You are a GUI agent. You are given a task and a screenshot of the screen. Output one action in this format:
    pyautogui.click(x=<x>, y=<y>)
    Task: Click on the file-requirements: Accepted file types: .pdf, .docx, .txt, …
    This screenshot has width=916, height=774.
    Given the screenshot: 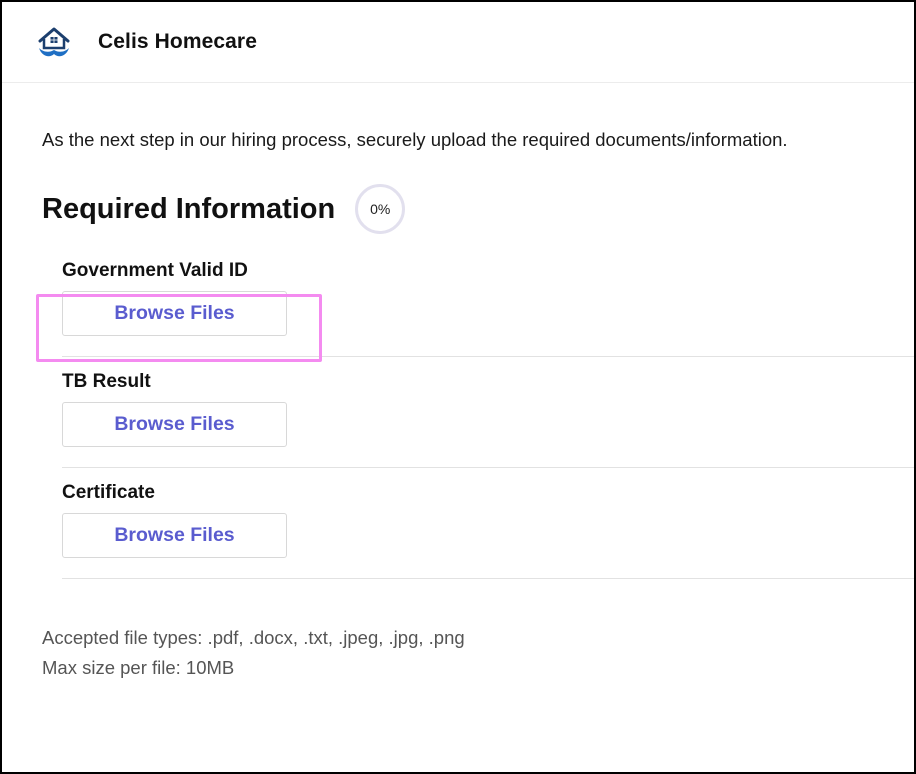 What is the action you would take?
    pyautogui.click(x=478, y=653)
    